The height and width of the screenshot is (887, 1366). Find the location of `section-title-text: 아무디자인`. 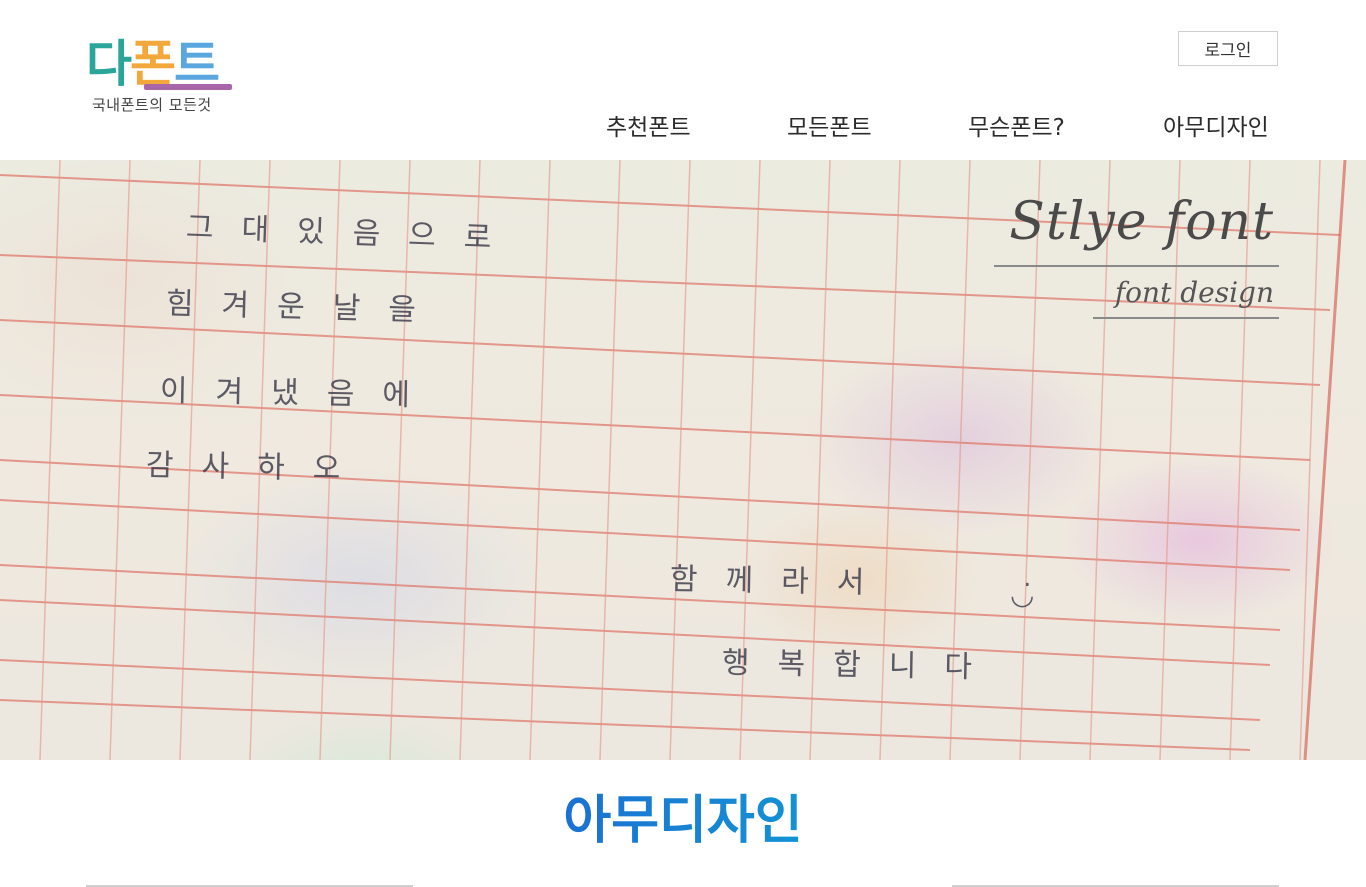

section-title-text: 아무디자인 is located at coordinates (683, 821).